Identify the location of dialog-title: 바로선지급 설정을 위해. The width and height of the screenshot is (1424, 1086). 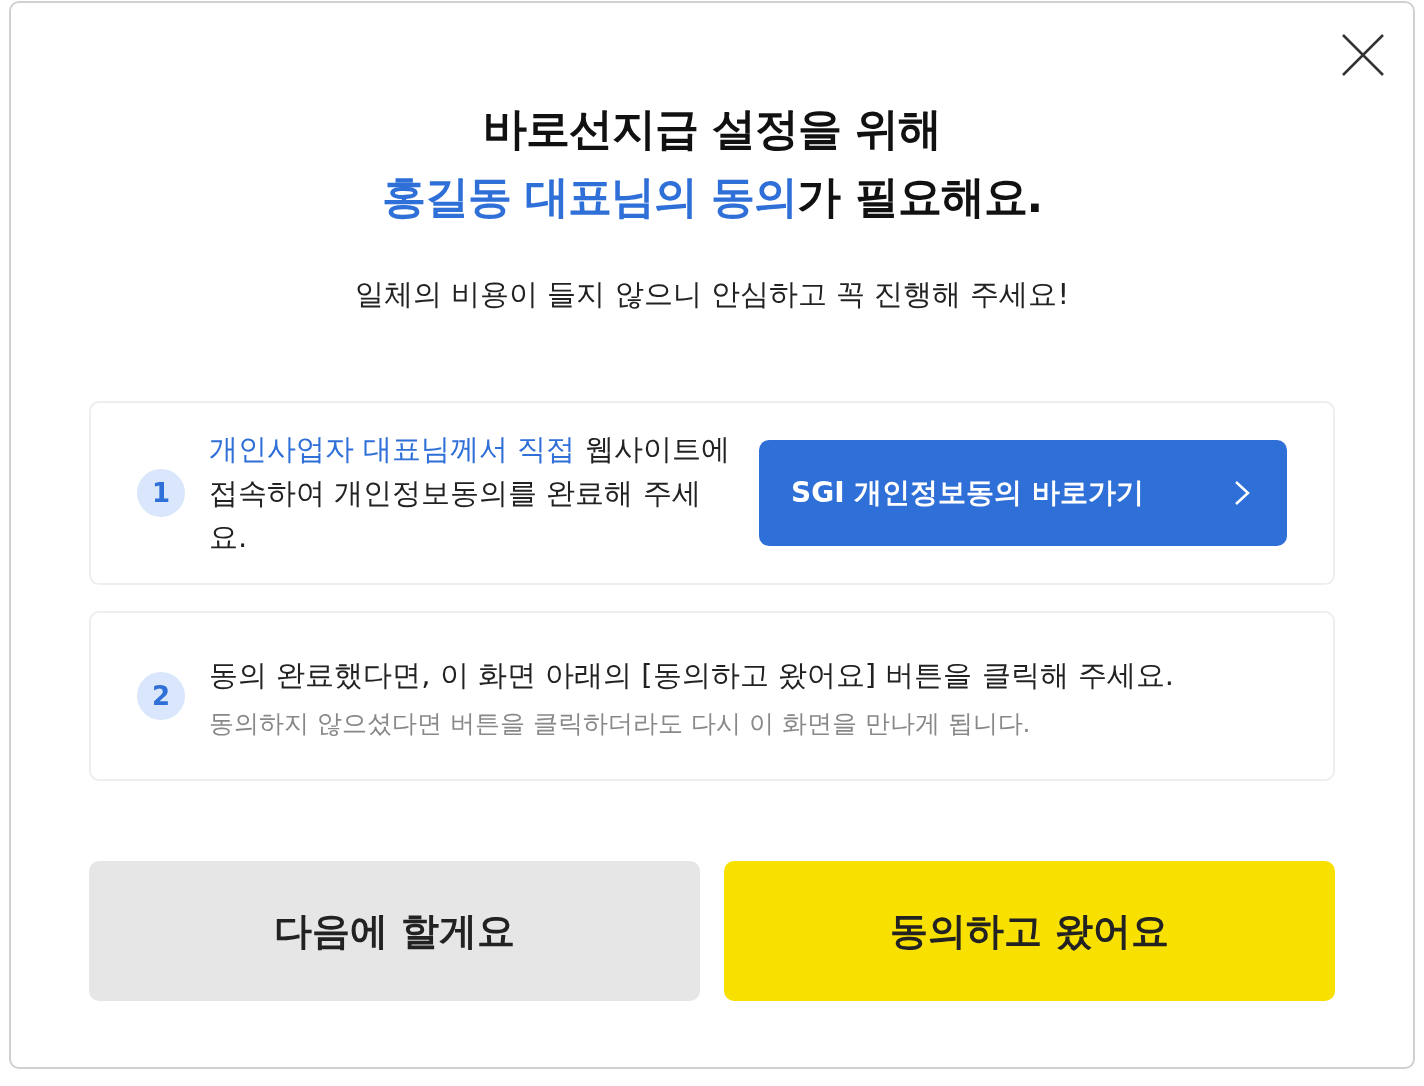
(712, 129).